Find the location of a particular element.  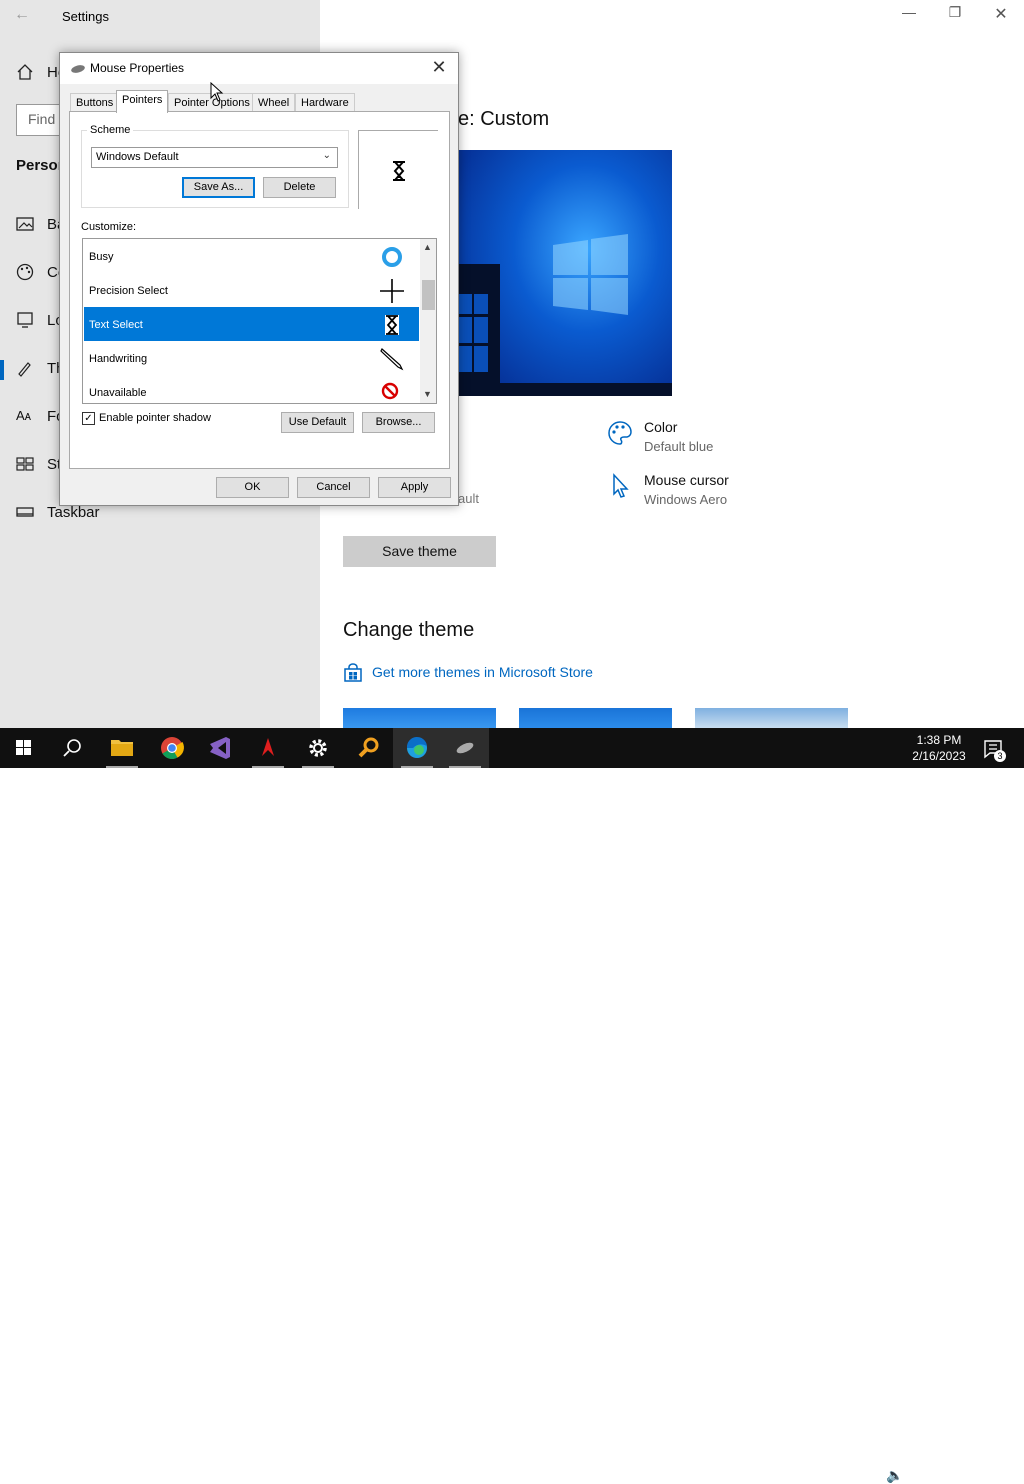

scheme-value: Windows Default is located at coordinates (137, 157).